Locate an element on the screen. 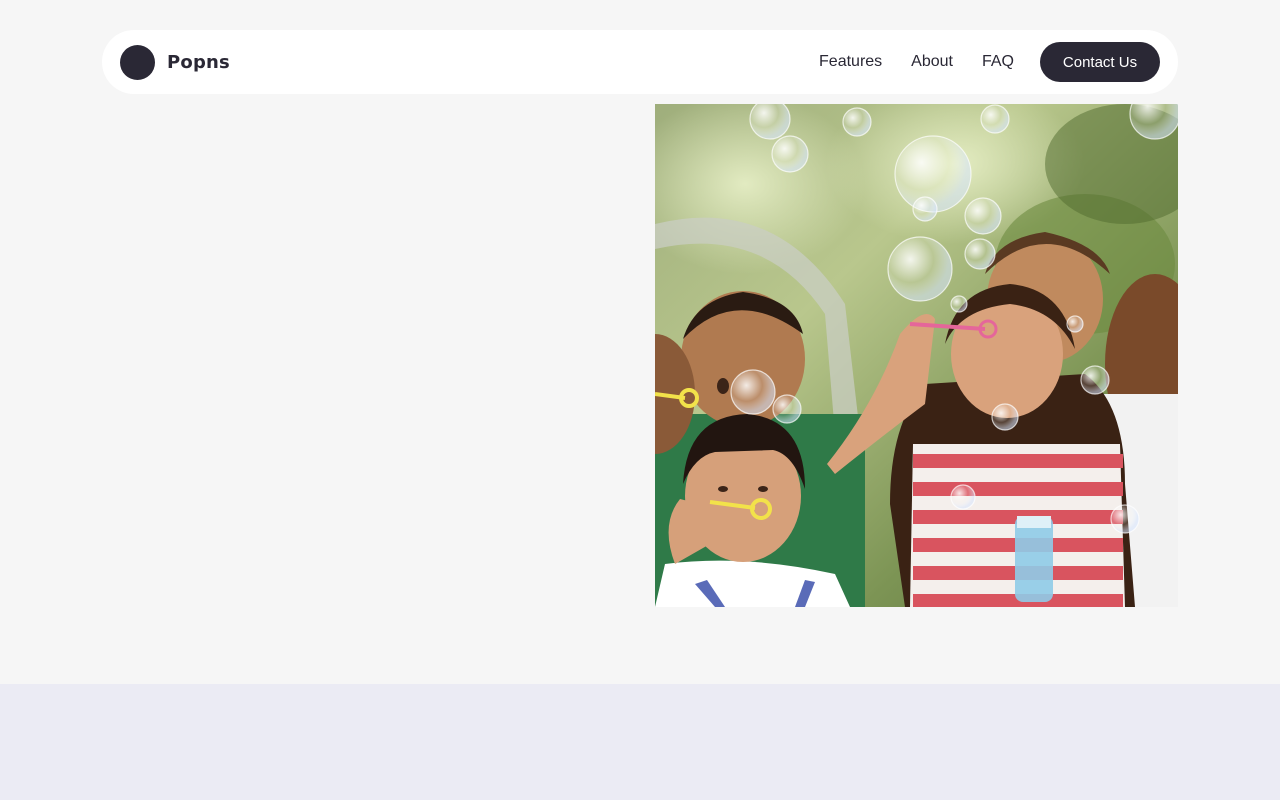 Image resolution: width=1280 pixels, height=800 pixels. brand: Popns is located at coordinates (175, 62).